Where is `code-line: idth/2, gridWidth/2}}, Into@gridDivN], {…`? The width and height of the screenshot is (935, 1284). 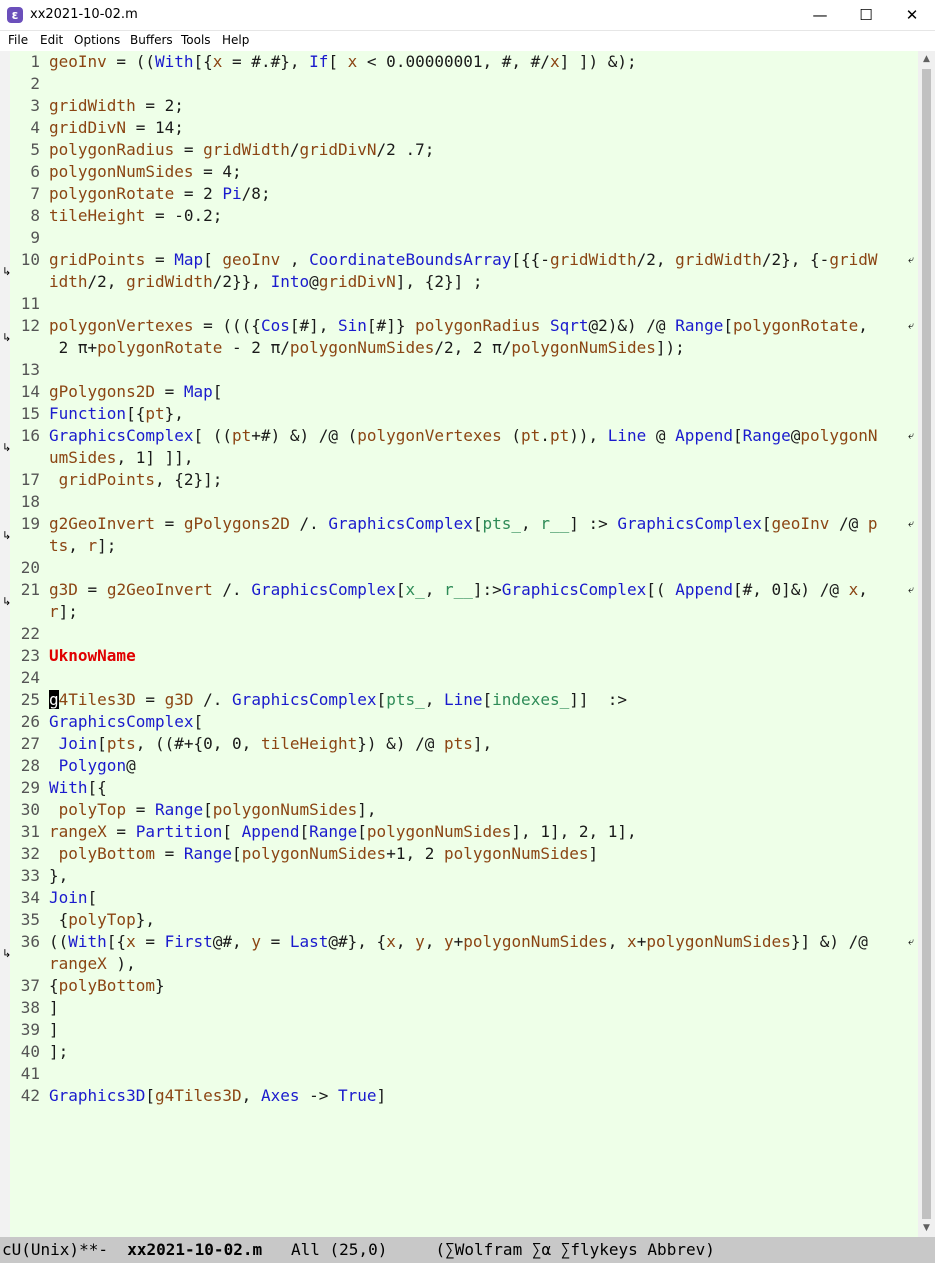
code-line: idth/2, gridWidth/2}}, Into@gridDivN], {… is located at coordinates (250, 282).